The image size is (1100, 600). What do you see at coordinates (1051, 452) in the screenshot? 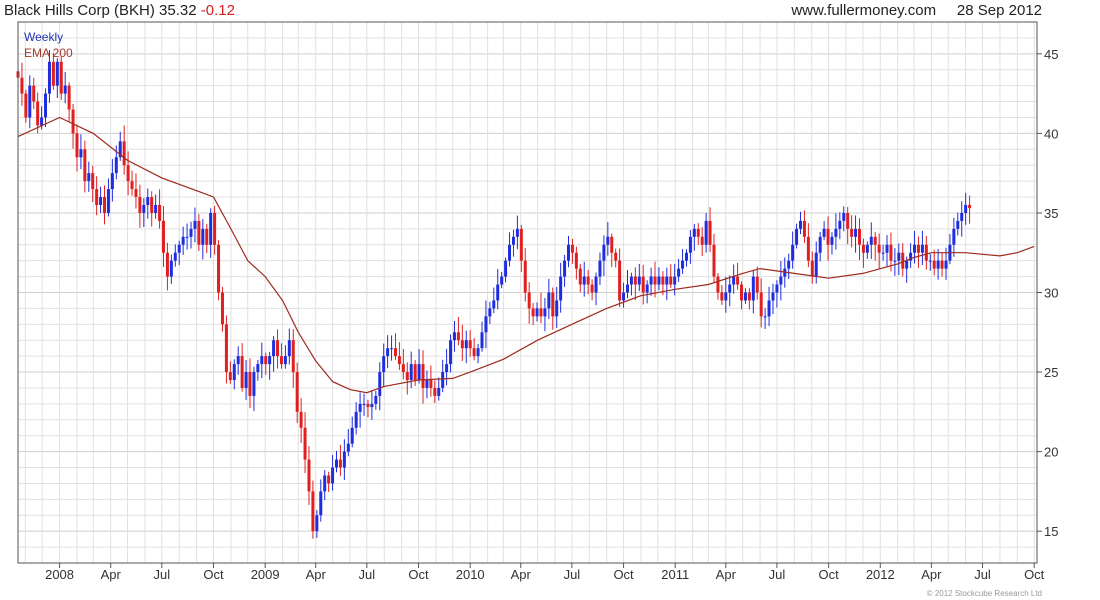
I see `y-tick-label: 20` at bounding box center [1051, 452].